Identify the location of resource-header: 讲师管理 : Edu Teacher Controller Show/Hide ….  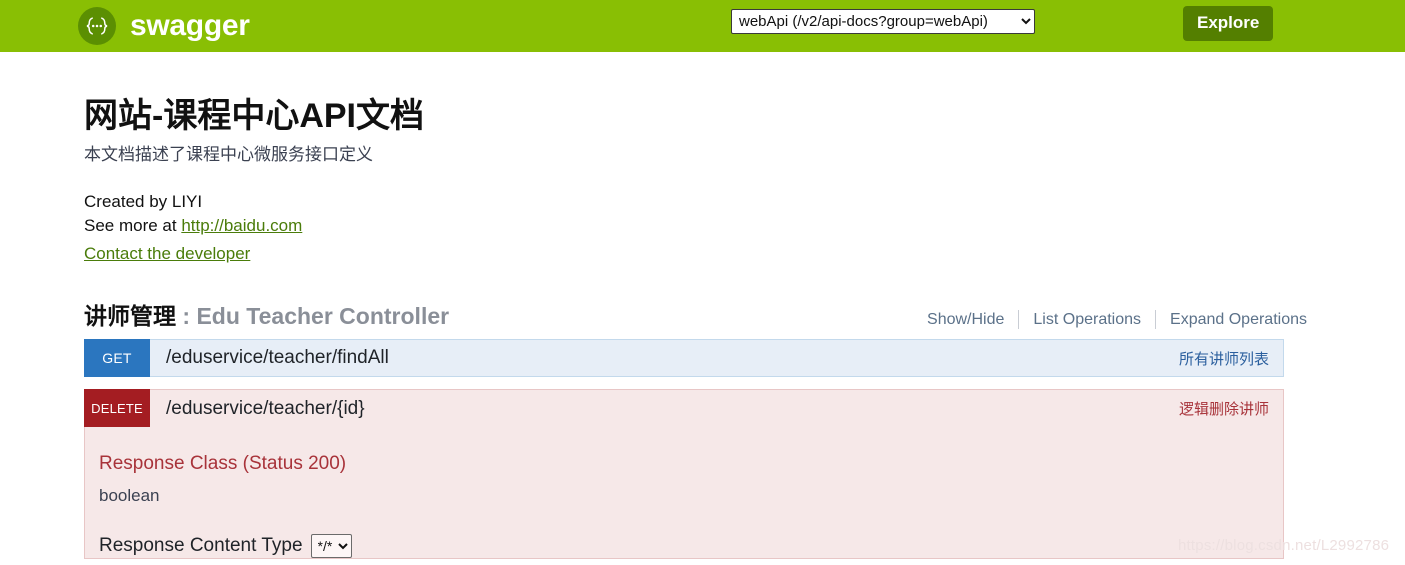
(702, 316).